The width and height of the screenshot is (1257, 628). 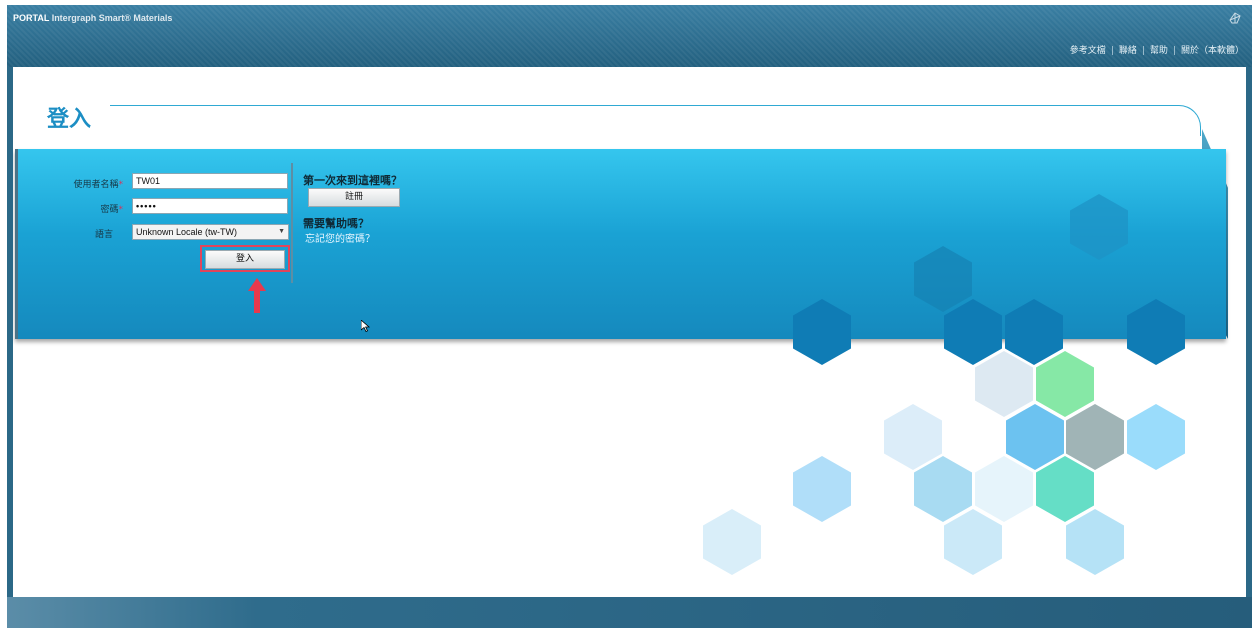 What do you see at coordinates (336, 223) in the screenshot?
I see `need-help-heading: 需要幫助嗎？` at bounding box center [336, 223].